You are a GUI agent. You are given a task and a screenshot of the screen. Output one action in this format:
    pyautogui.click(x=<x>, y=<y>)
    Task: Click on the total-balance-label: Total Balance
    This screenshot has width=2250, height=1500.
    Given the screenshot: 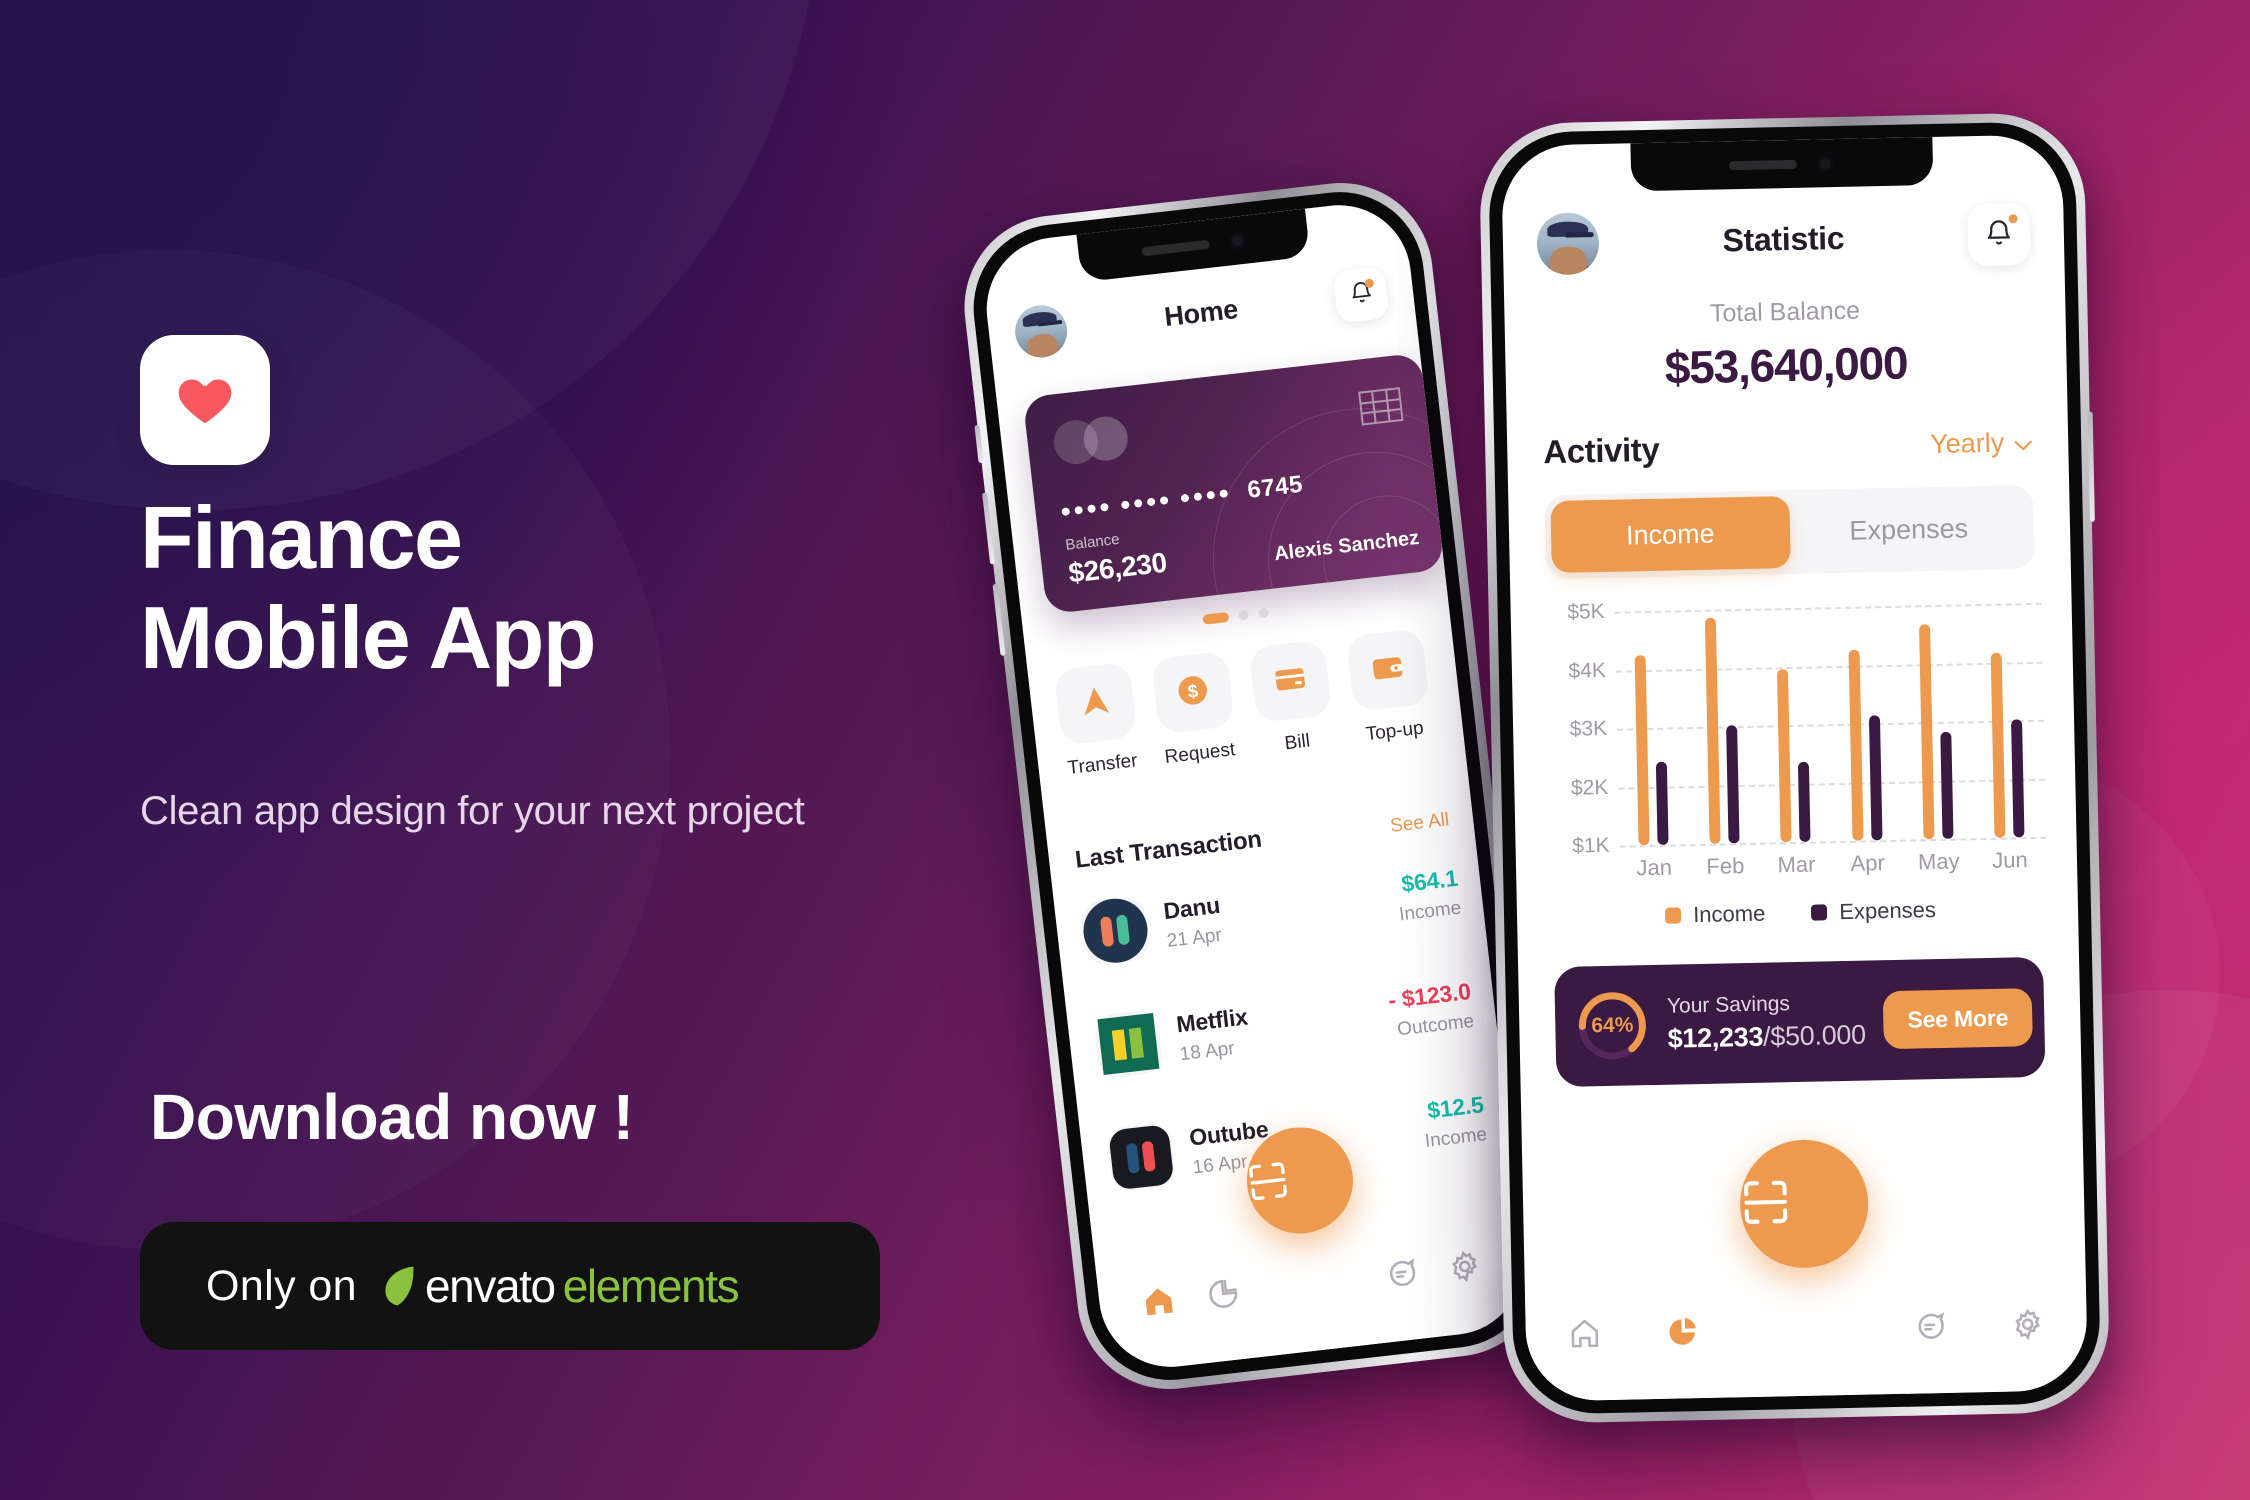 What is the action you would take?
    pyautogui.click(x=1785, y=312)
    